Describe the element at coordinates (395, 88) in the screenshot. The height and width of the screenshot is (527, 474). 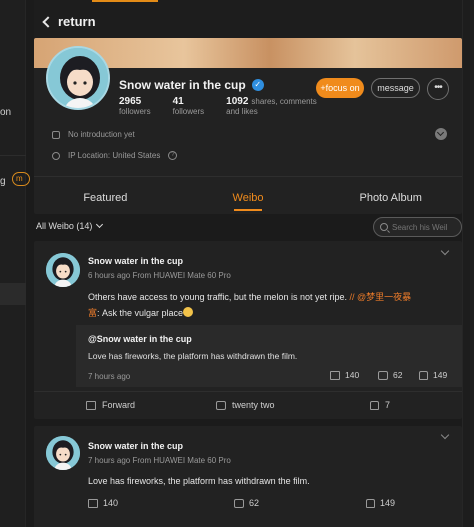
I see `message-button: message` at that location.